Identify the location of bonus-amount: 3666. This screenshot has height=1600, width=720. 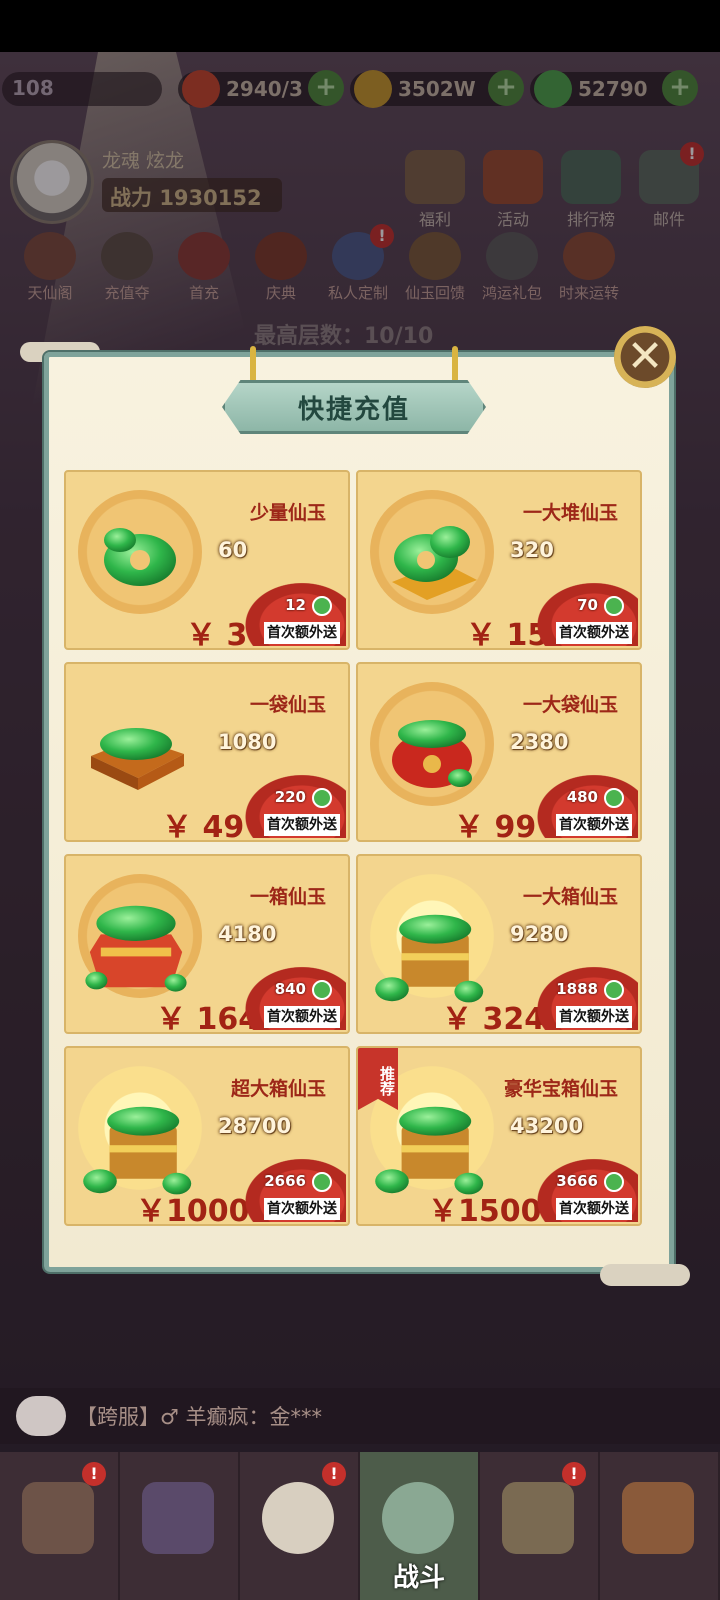
(577, 1181).